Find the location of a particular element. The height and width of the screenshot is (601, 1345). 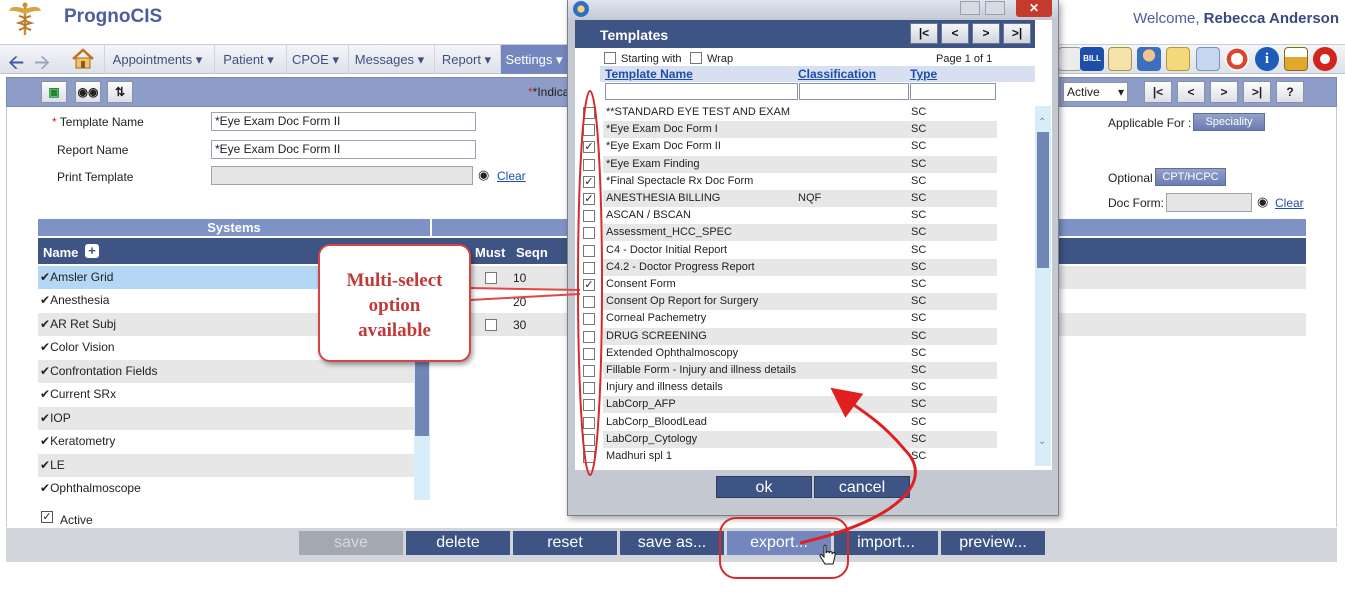

home-icon is located at coordinates (83, 59).